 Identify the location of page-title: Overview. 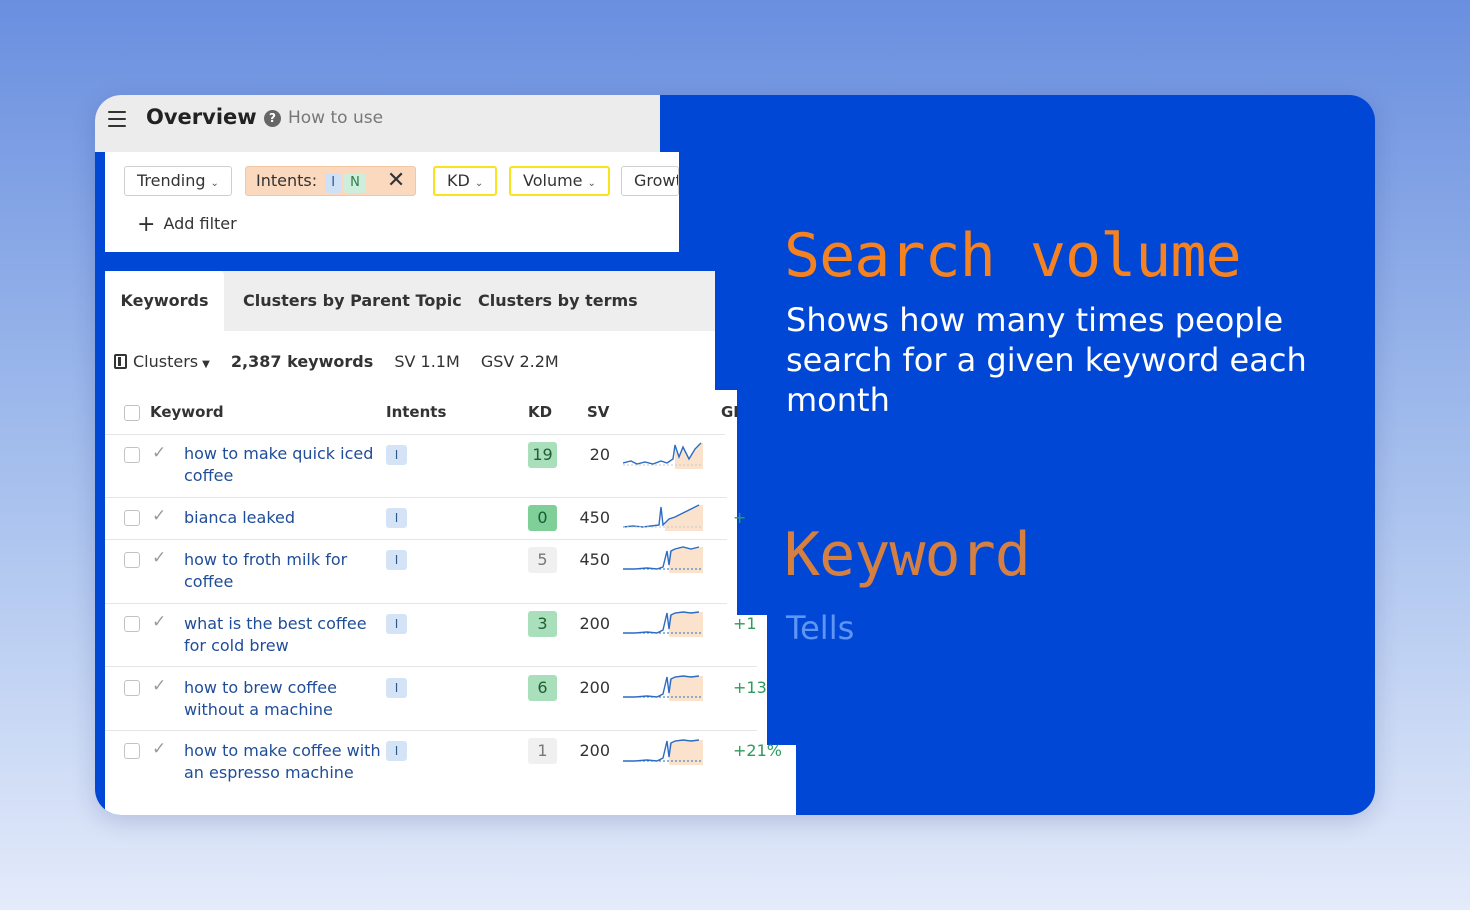
(201, 117).